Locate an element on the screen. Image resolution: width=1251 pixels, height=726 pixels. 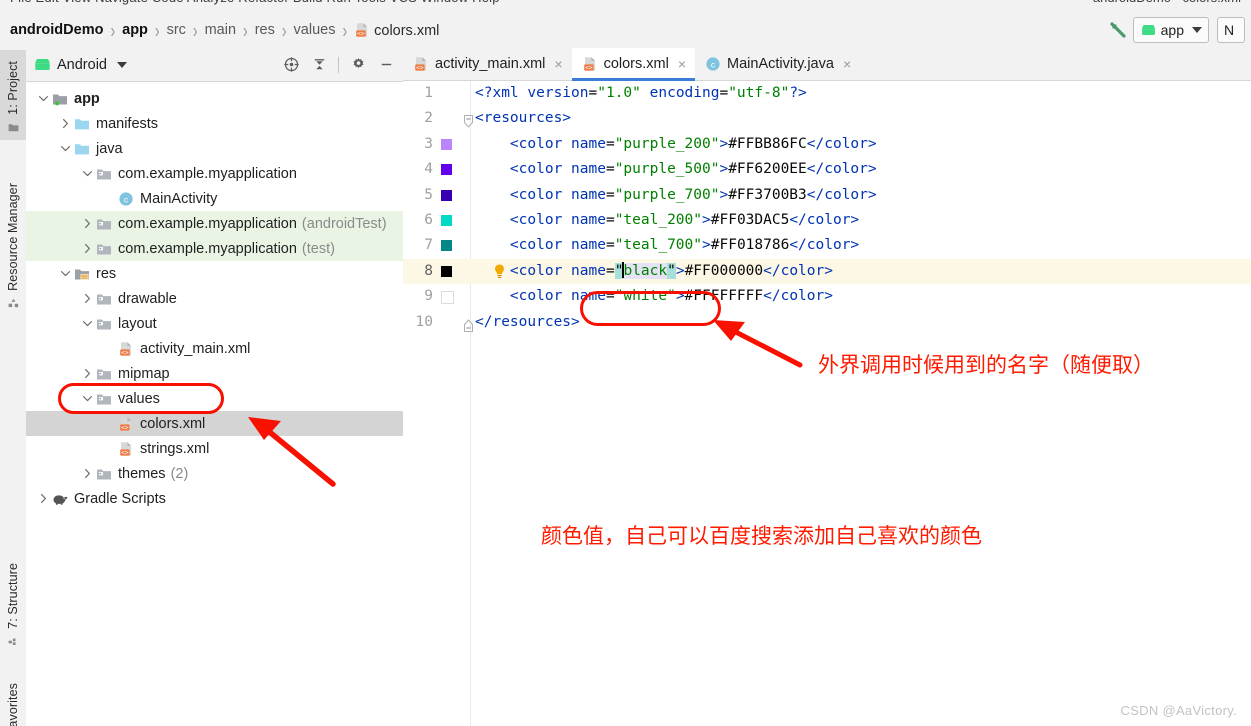
tree-item-colors-xml: <> colors.xml is located at coordinates (214, 423).